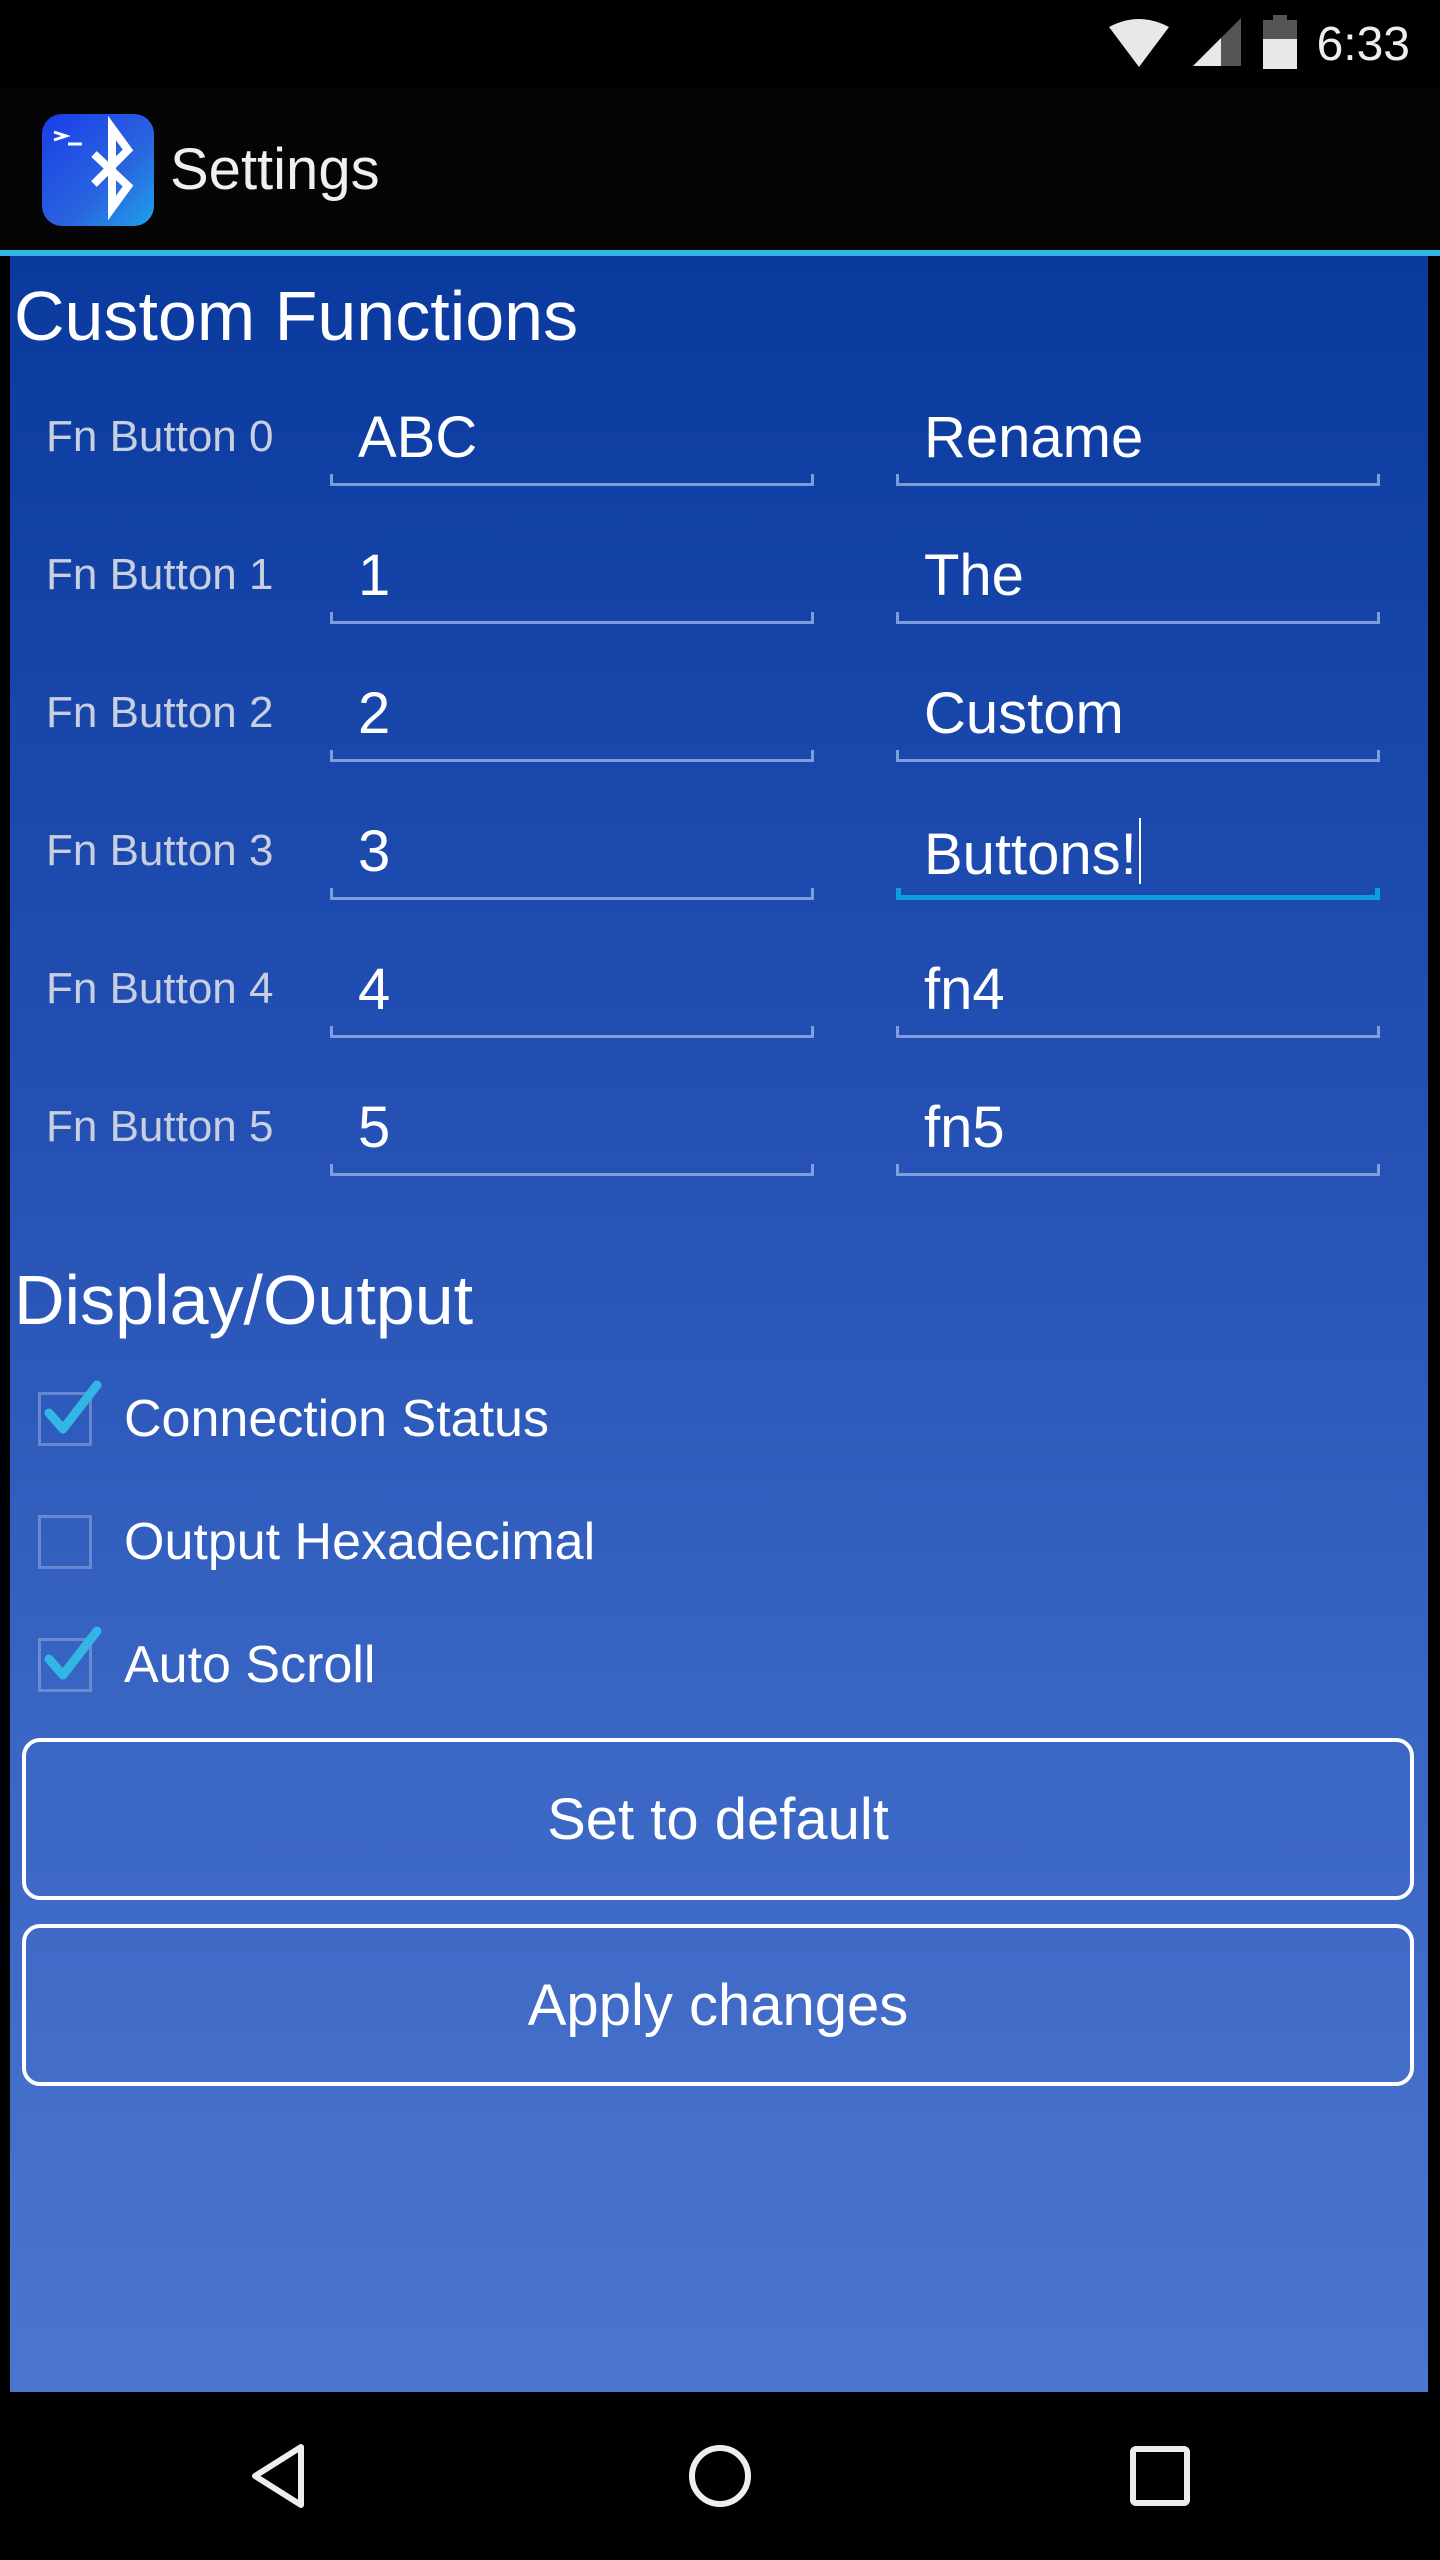 This screenshot has width=1440, height=2560. What do you see at coordinates (1279, 44) in the screenshot?
I see `battery-icon` at bounding box center [1279, 44].